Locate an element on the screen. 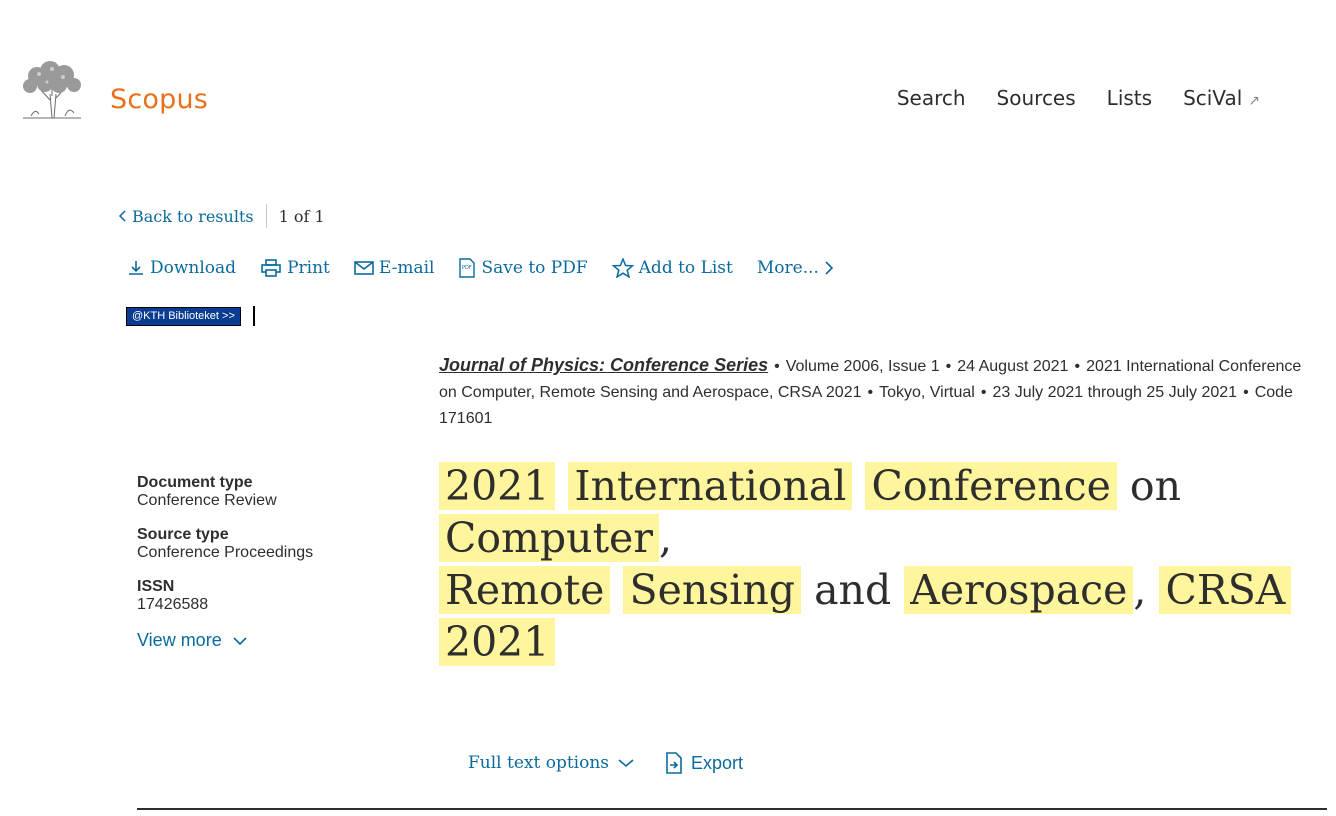  nav-search: Search is located at coordinates (931, 98).